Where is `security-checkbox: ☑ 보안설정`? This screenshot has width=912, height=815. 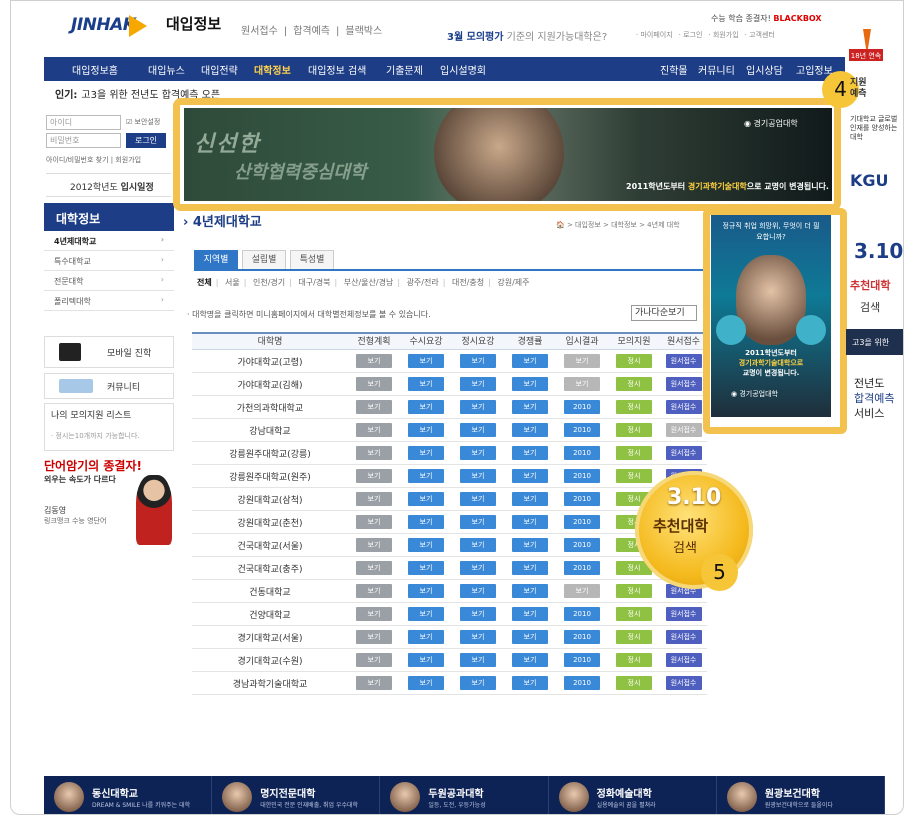 security-checkbox: ☑ 보안설정 is located at coordinates (143, 122).